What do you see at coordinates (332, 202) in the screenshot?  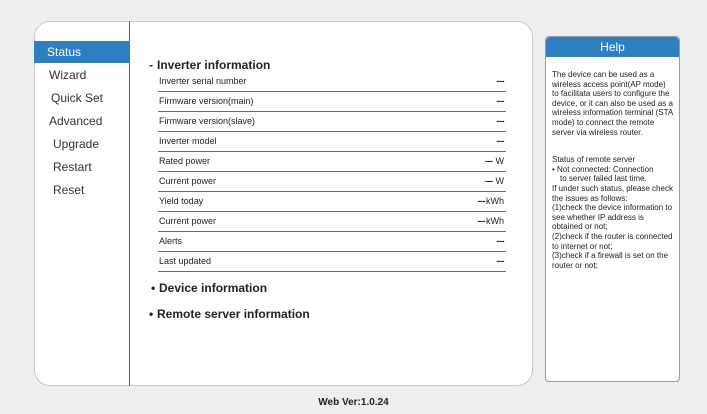 I see `info-row: Yield today ---kWh` at bounding box center [332, 202].